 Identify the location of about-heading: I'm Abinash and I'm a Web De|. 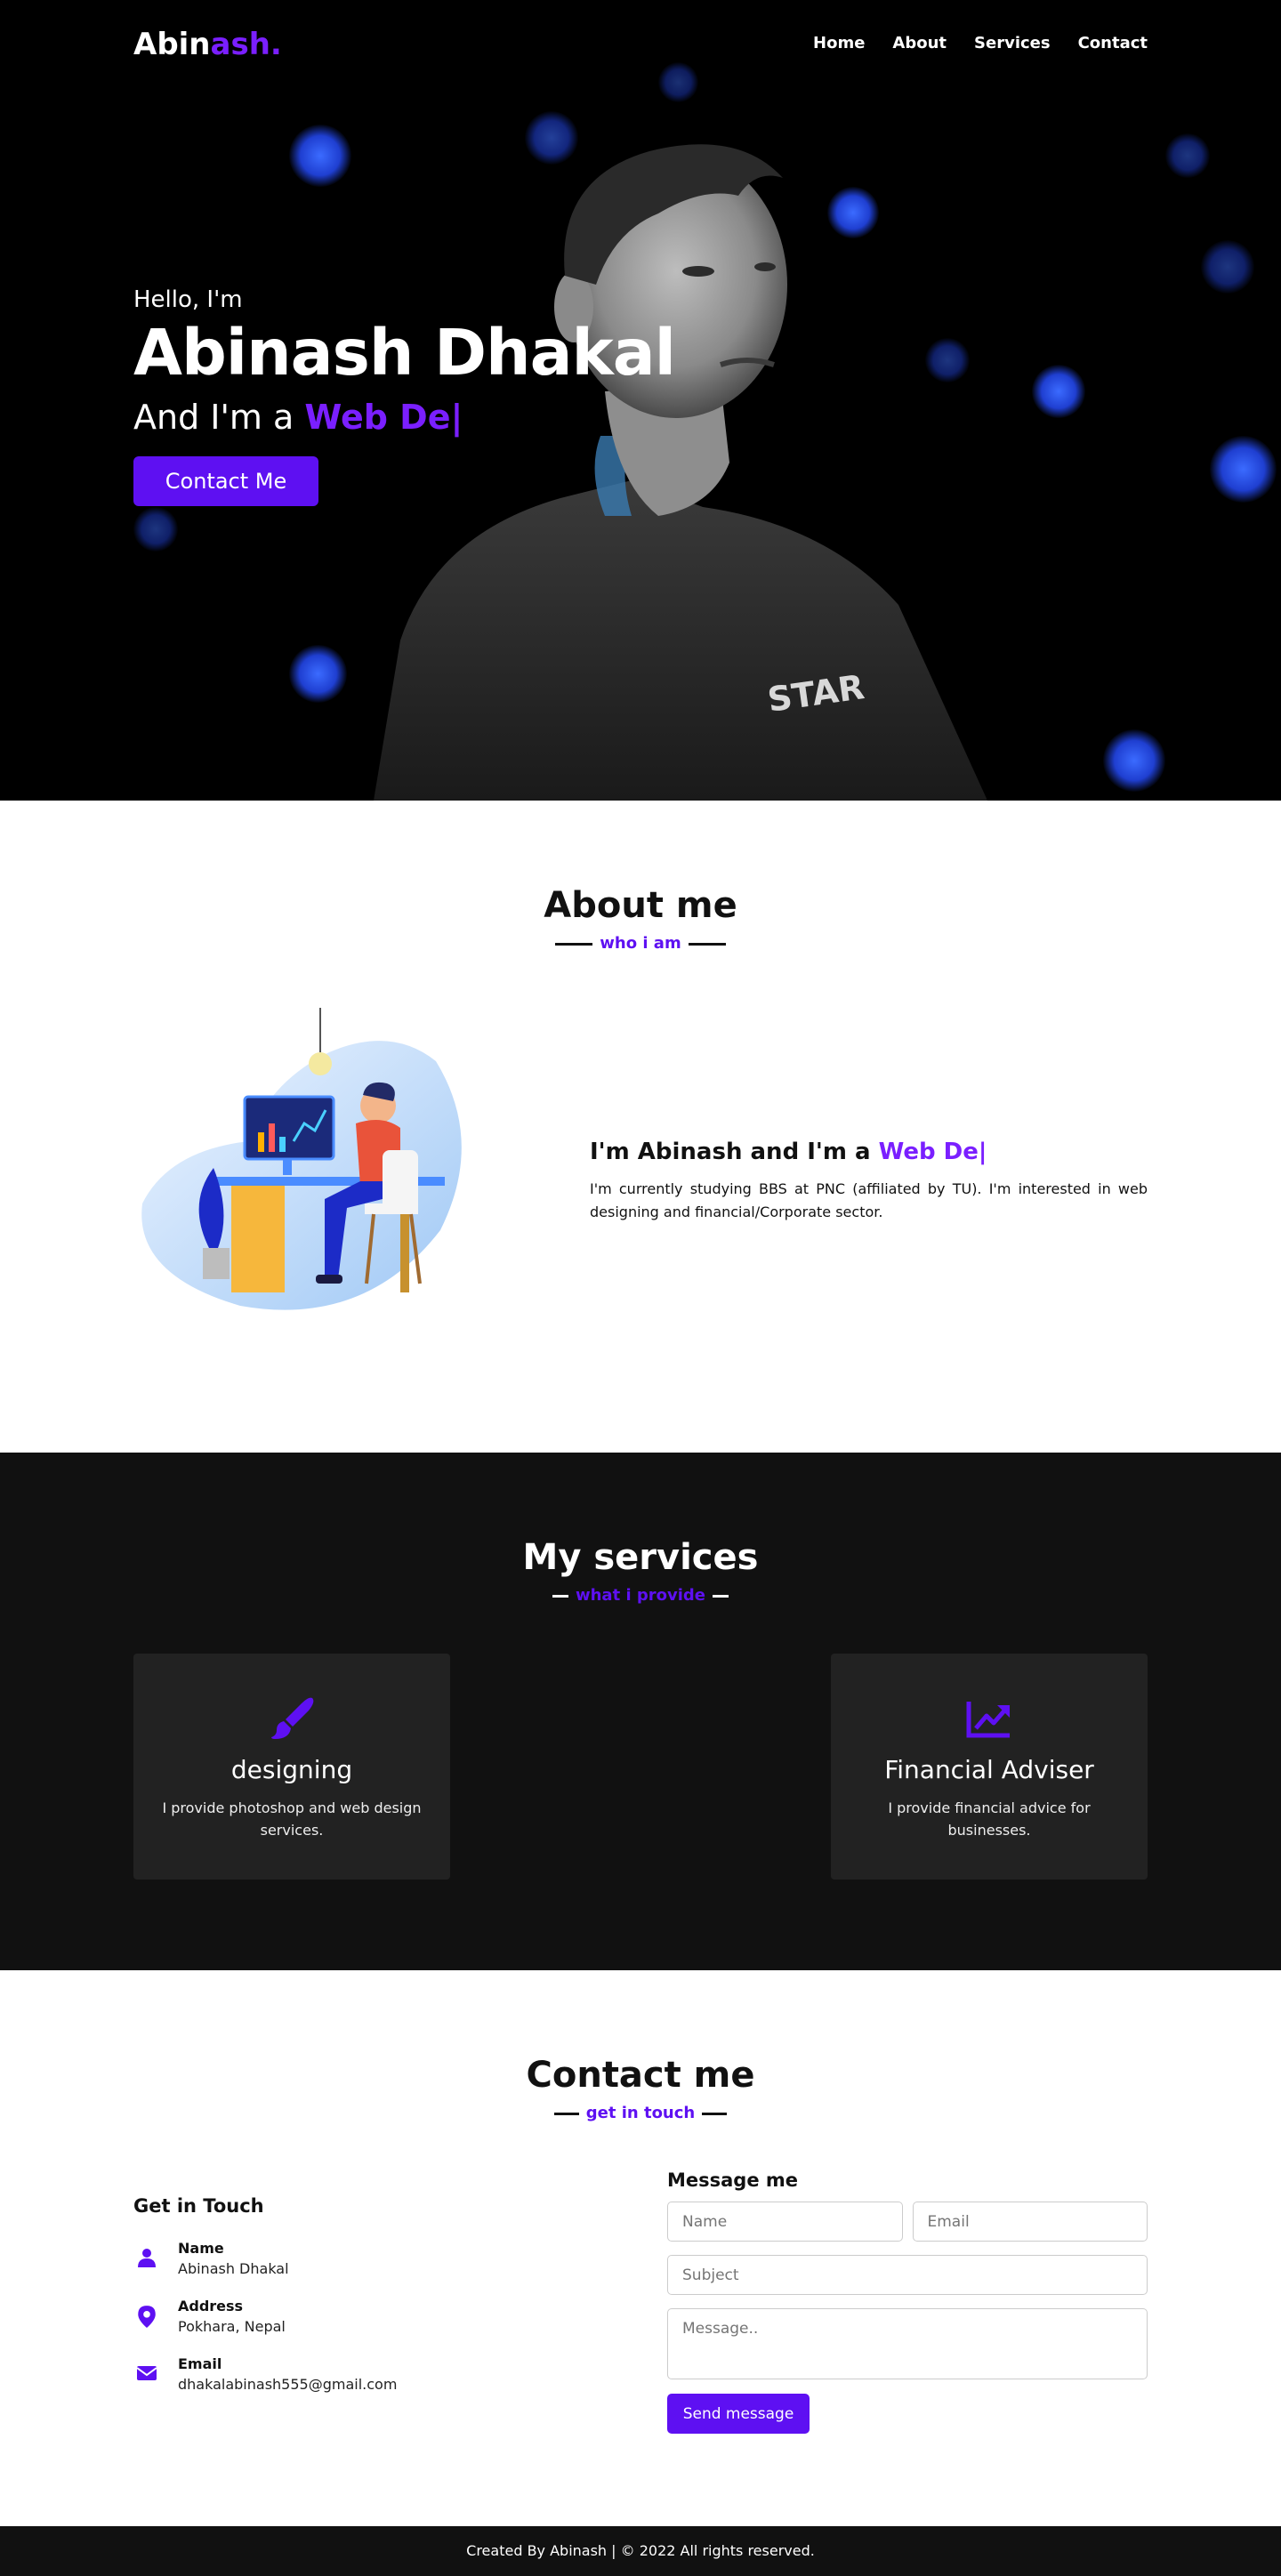
(869, 1152).